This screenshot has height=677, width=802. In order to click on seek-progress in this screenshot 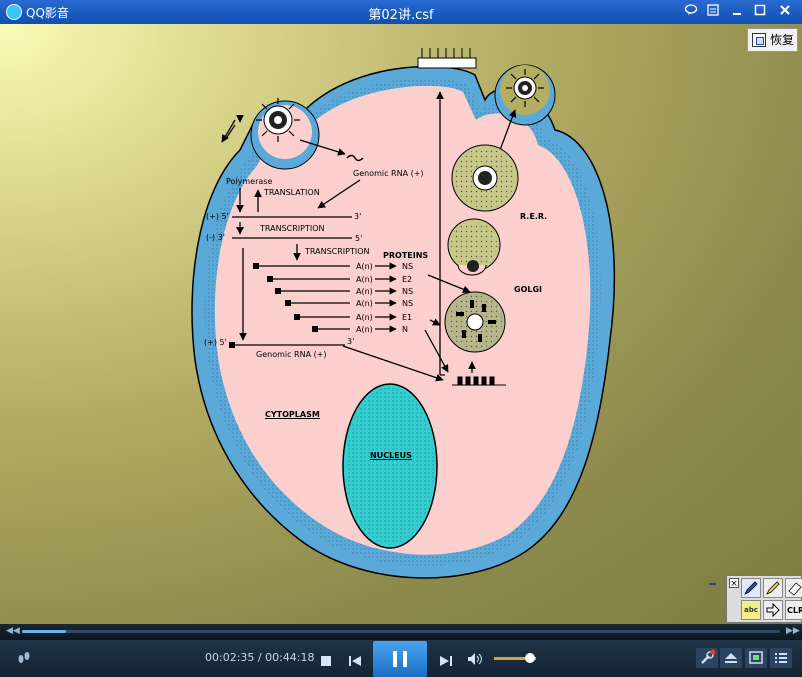, I will do `click(44, 631)`.